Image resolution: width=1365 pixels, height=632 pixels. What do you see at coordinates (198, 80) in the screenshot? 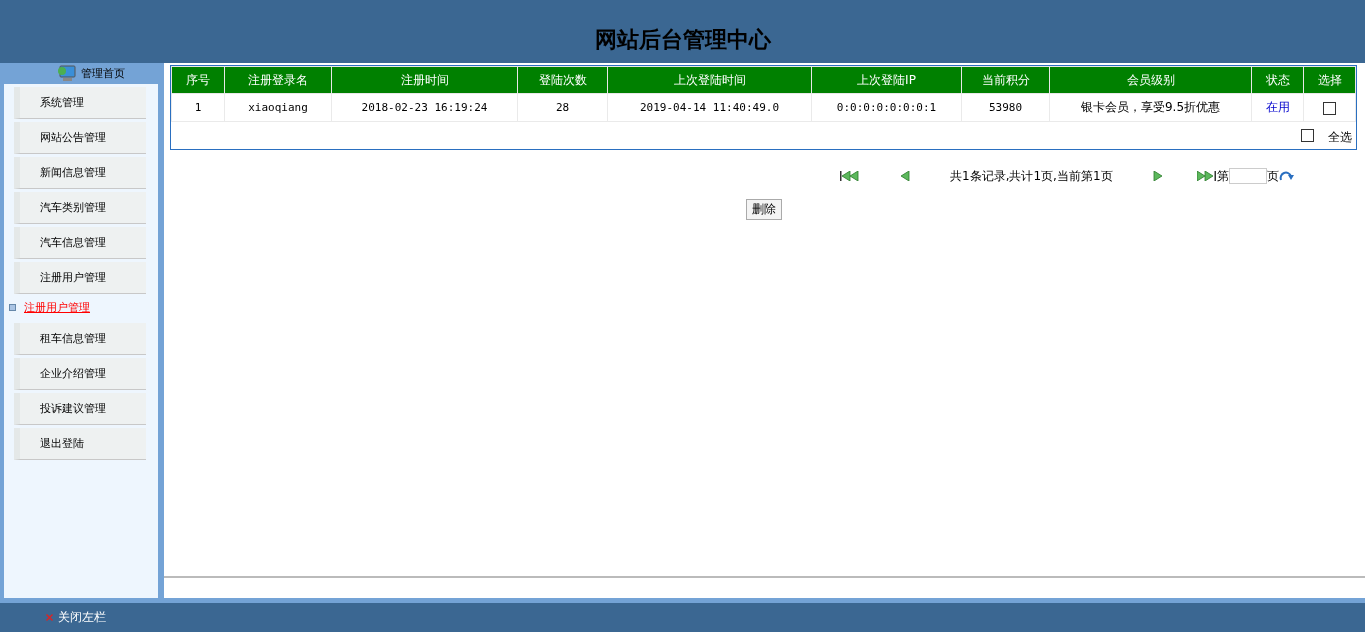
I see `column-header: 序号` at bounding box center [198, 80].